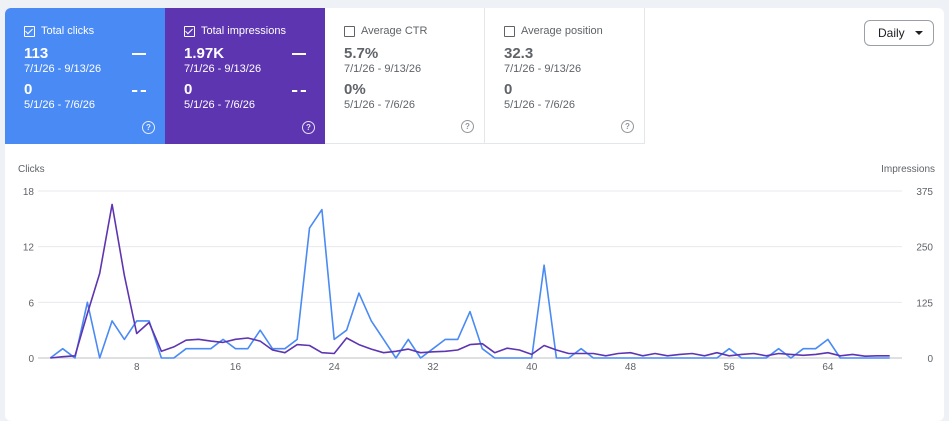  Describe the element at coordinates (631, 367) in the screenshot. I see `x-tick-label: 48` at that location.